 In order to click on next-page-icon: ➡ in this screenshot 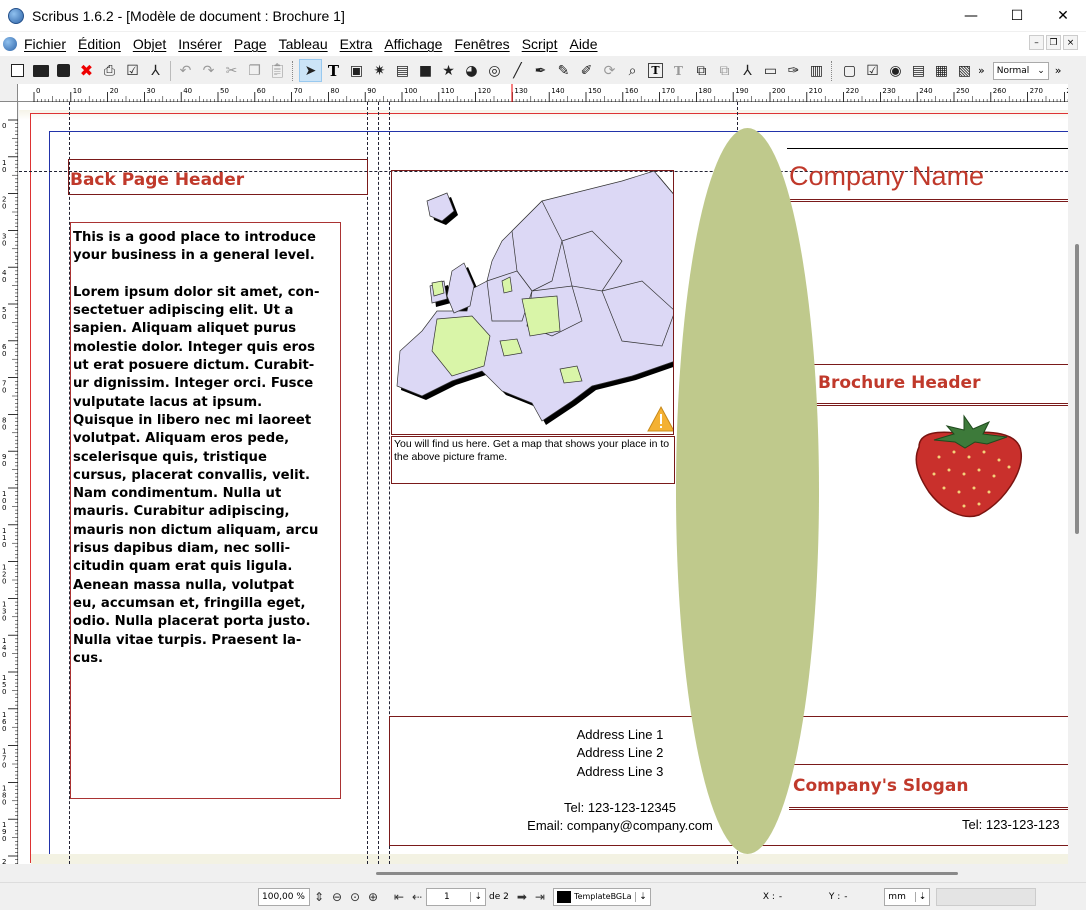, I will do `click(522, 897)`.